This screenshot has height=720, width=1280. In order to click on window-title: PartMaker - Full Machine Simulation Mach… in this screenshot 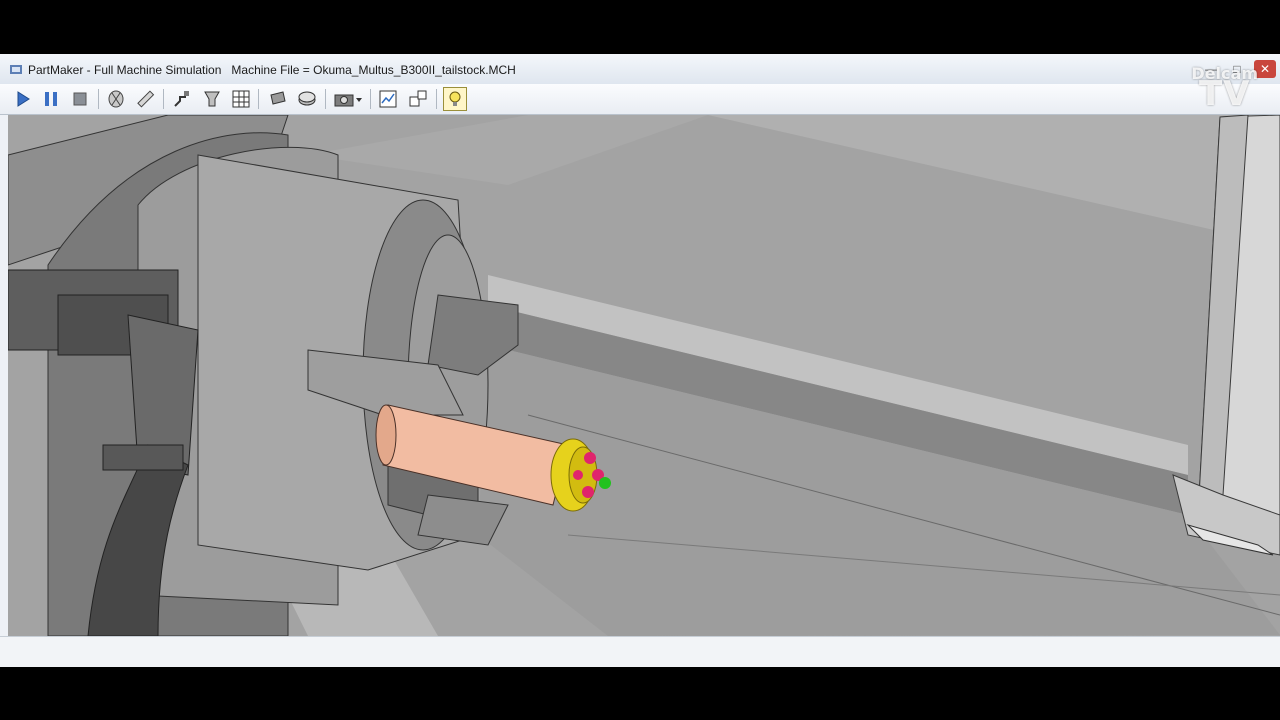, I will do `click(272, 70)`.